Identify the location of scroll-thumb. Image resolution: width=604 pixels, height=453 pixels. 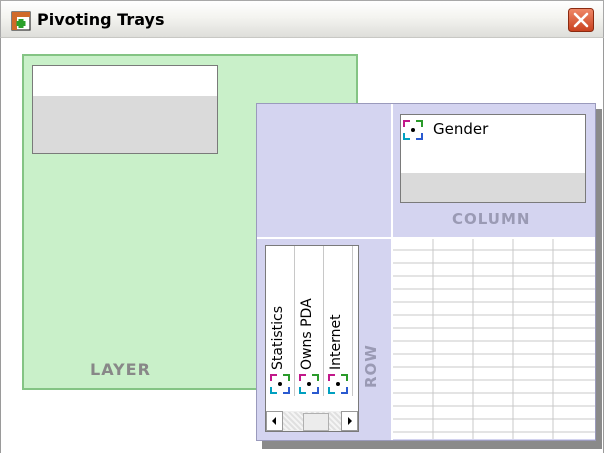
(316, 422).